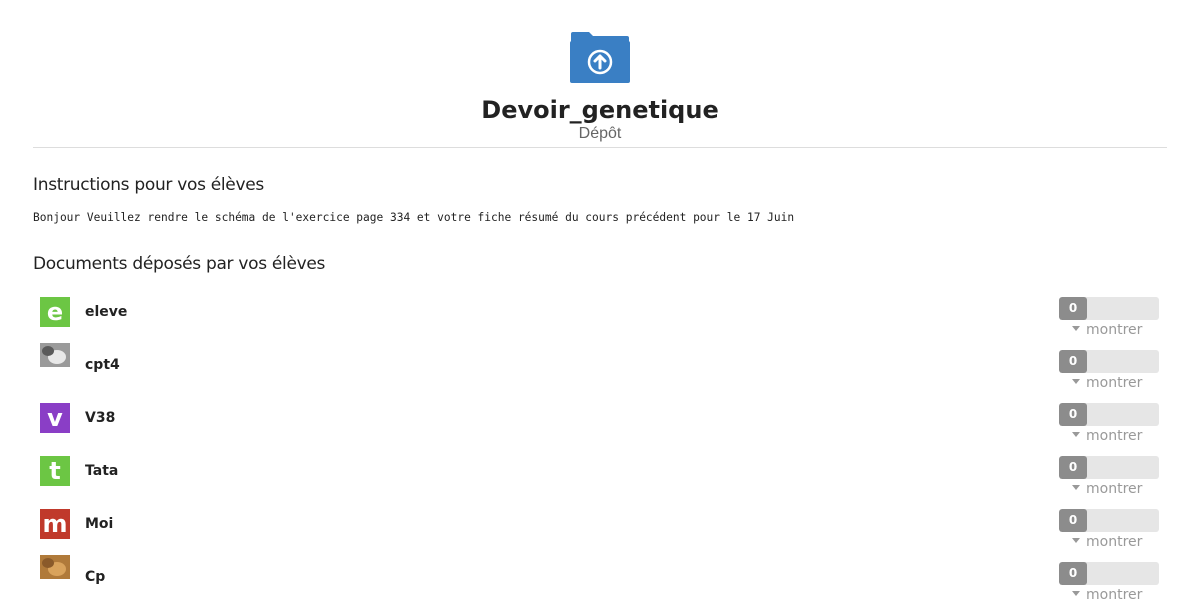  Describe the element at coordinates (179, 264) in the screenshot. I see `documents-heading: Documents déposés par vos élèves` at that location.